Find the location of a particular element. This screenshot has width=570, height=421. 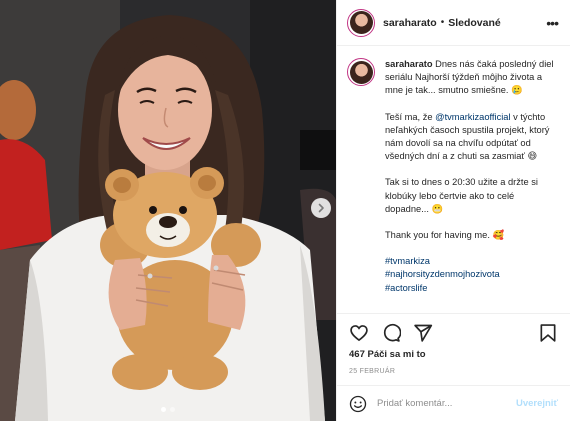

caption-emoji-3: 😬 is located at coordinates (437, 209).